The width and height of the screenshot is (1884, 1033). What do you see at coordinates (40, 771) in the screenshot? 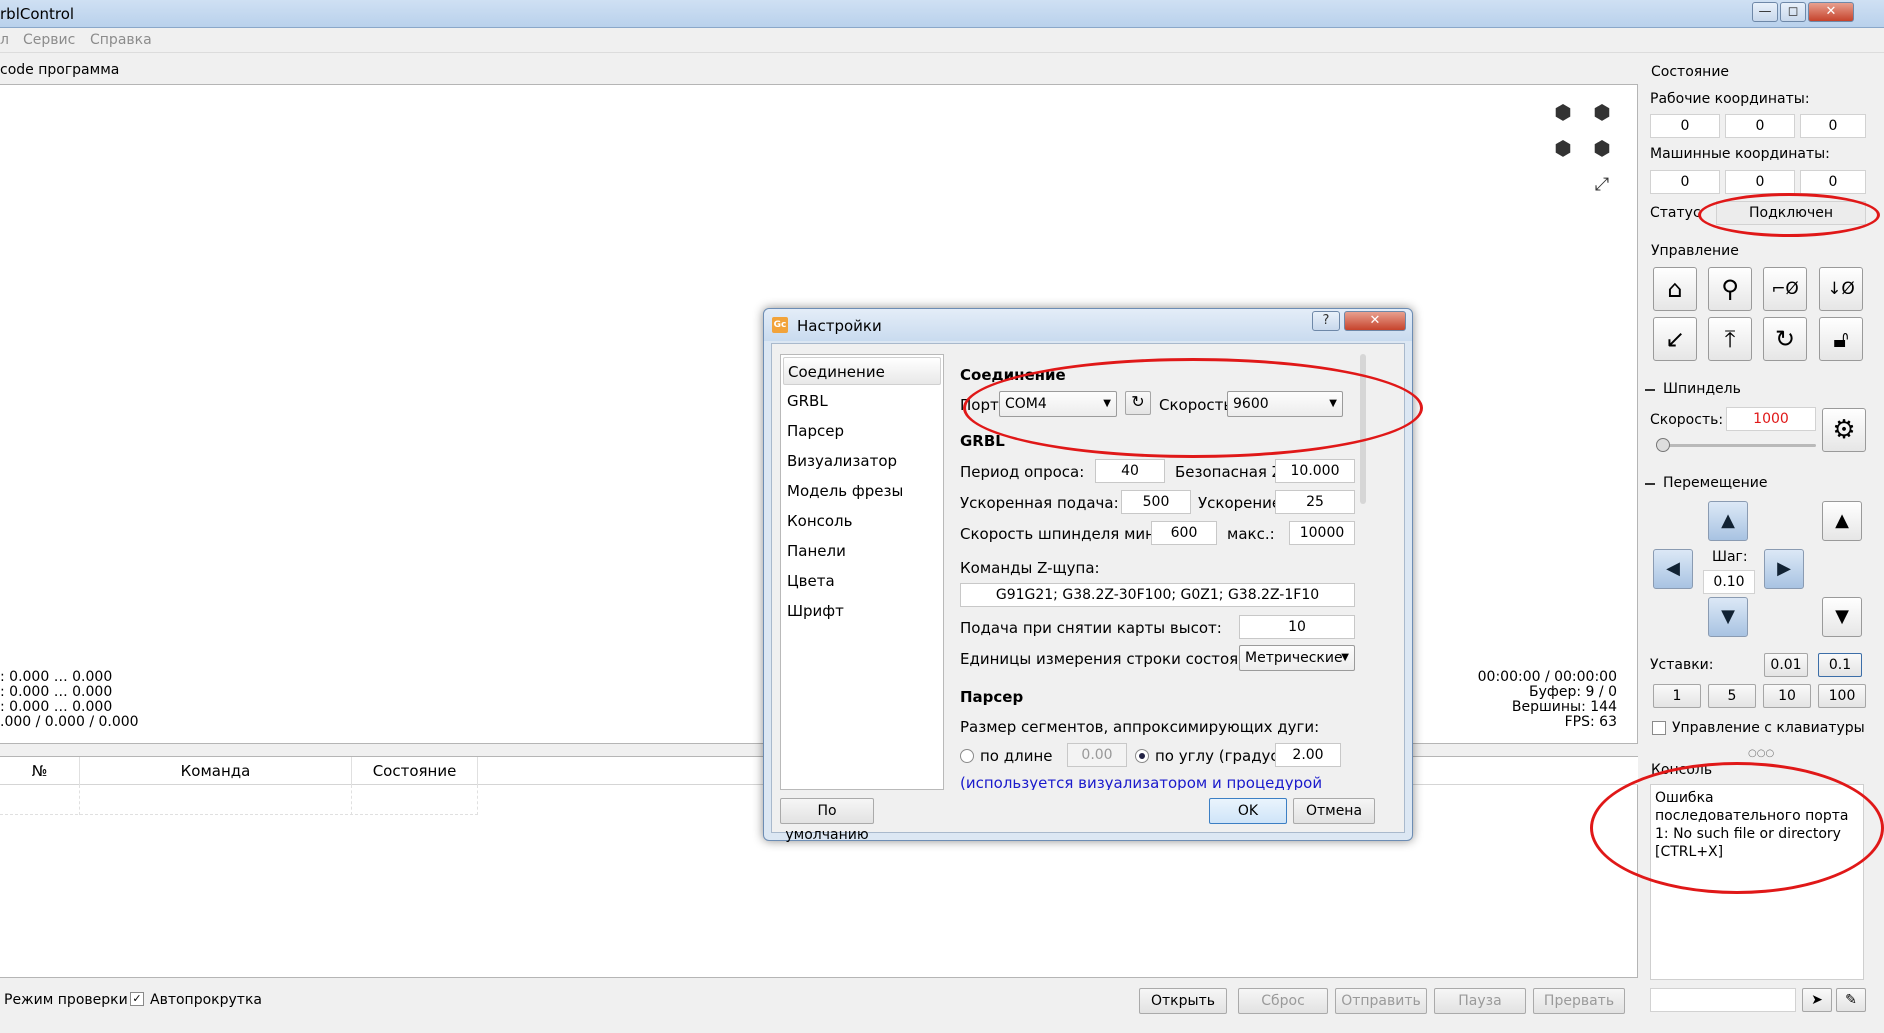
I see `col-number: №` at bounding box center [40, 771].